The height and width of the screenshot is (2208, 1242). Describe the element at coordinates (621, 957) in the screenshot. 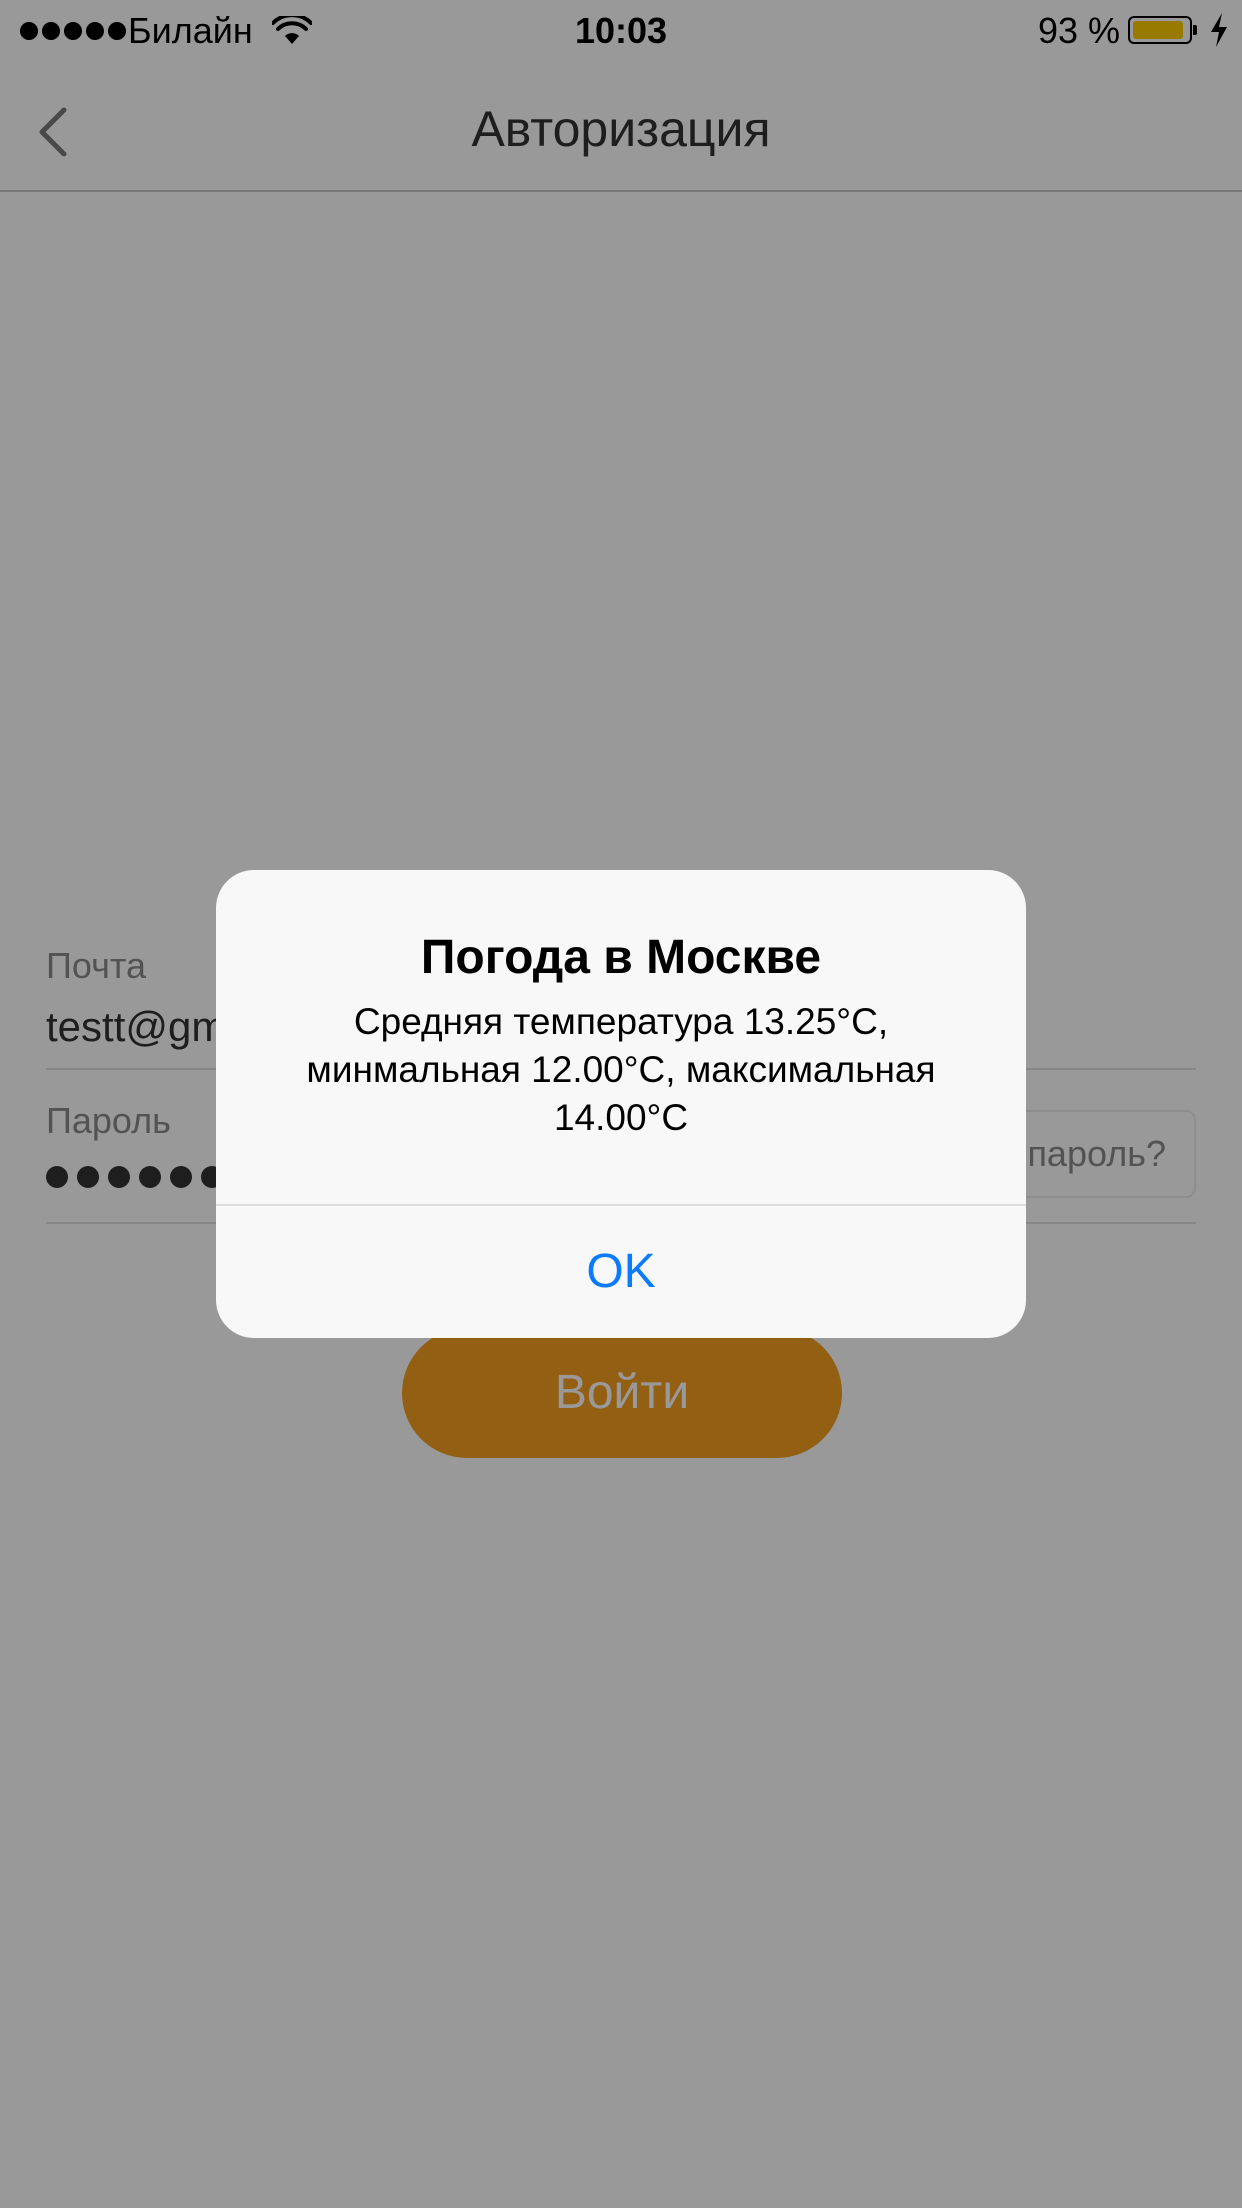

I see `alert-title: Погода в Москве` at that location.